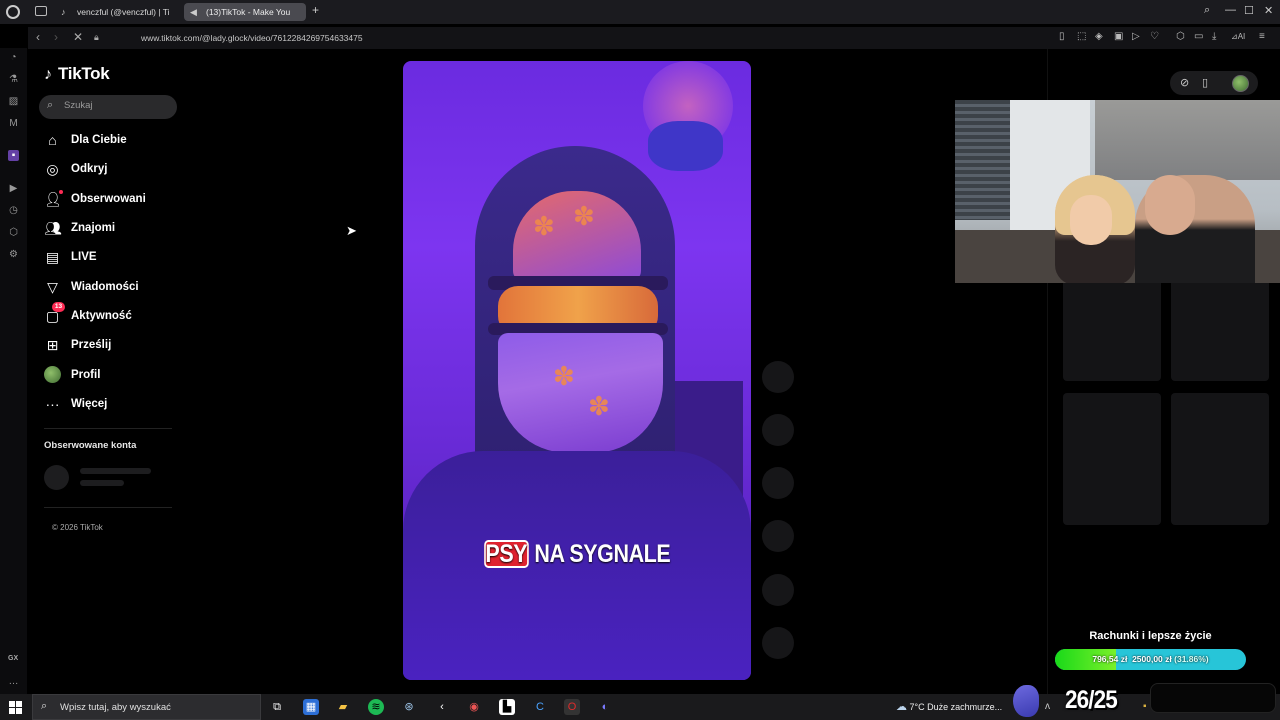 The image size is (1280, 720). What do you see at coordinates (1207, 10) in the screenshot?
I see `search-tabs-icon: ⌕` at bounding box center [1207, 10].